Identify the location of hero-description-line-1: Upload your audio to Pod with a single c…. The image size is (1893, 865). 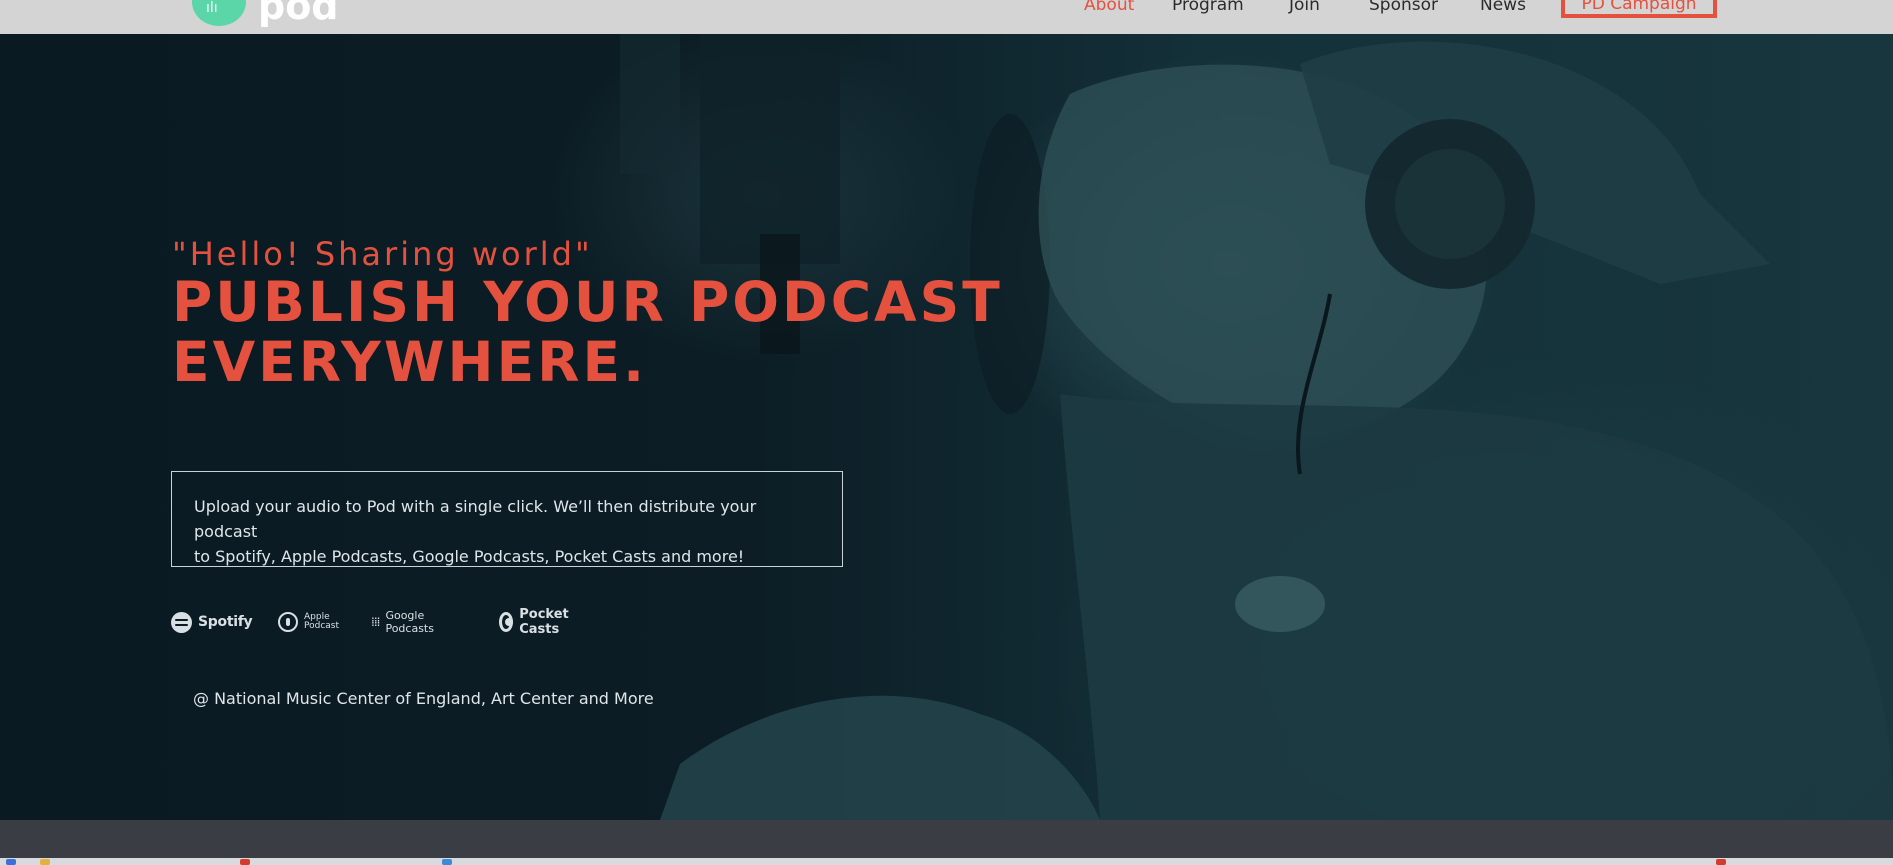
(475, 519).